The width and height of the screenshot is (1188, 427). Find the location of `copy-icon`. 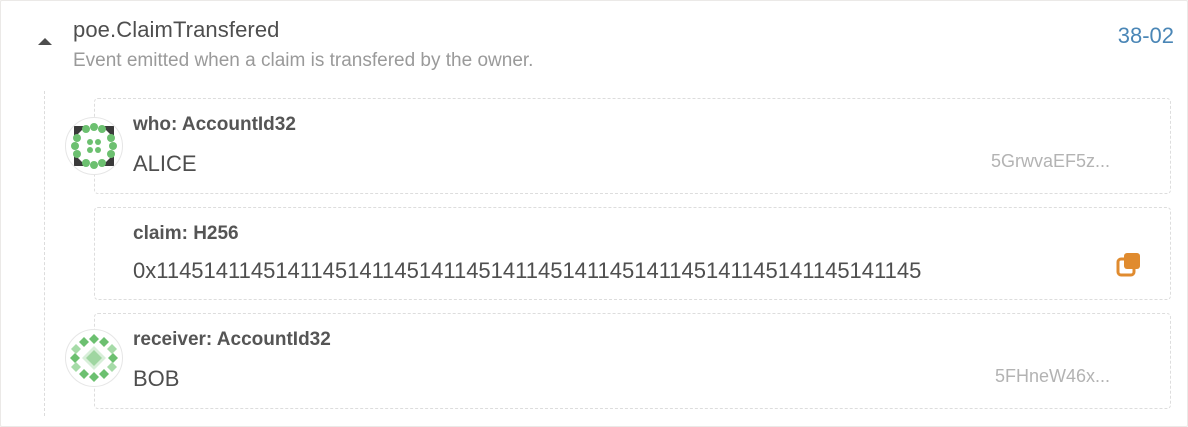

copy-icon is located at coordinates (1129, 264).